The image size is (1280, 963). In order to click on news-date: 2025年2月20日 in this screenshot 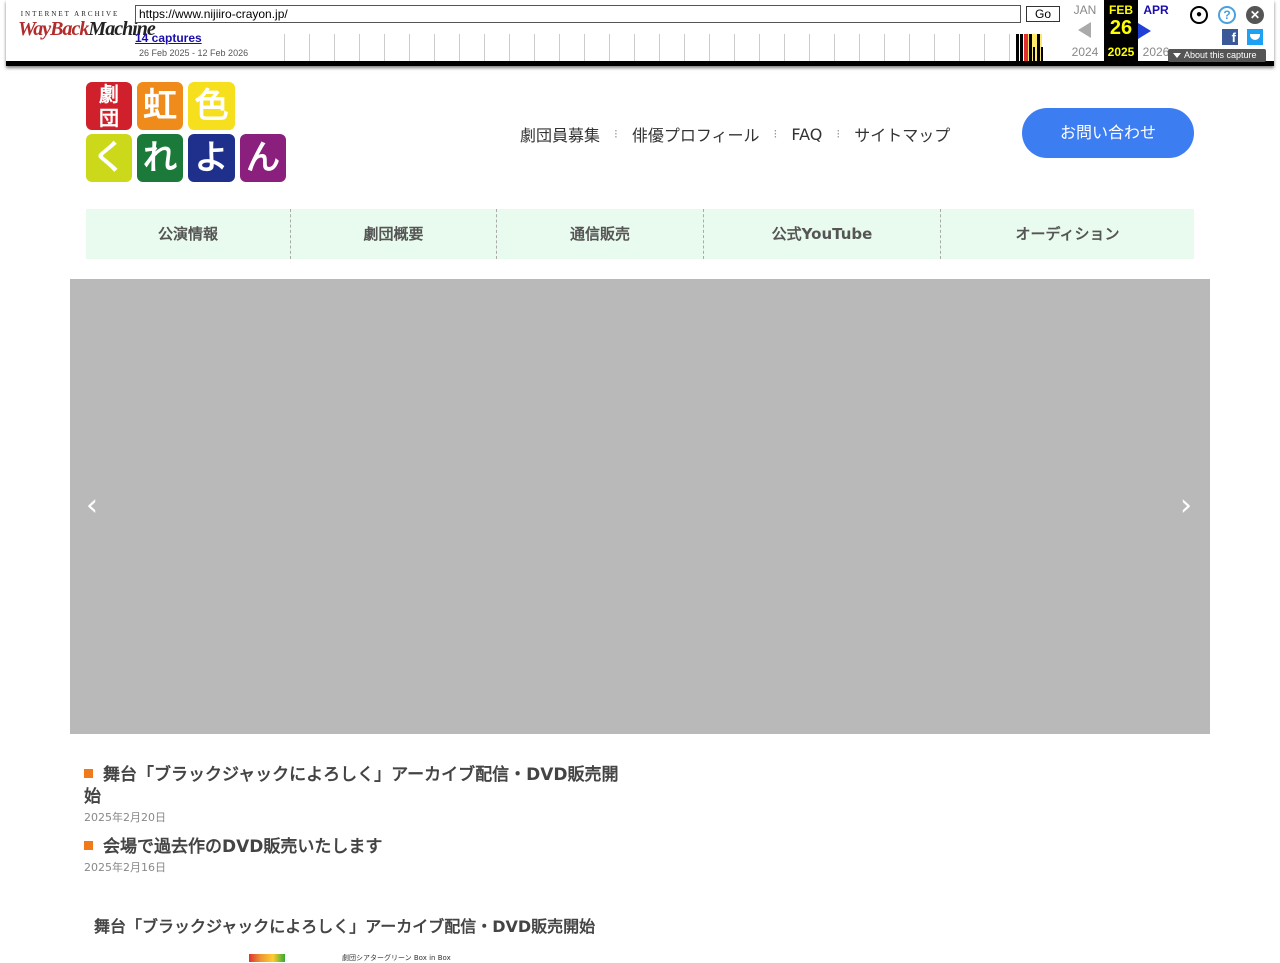, I will do `click(125, 817)`.